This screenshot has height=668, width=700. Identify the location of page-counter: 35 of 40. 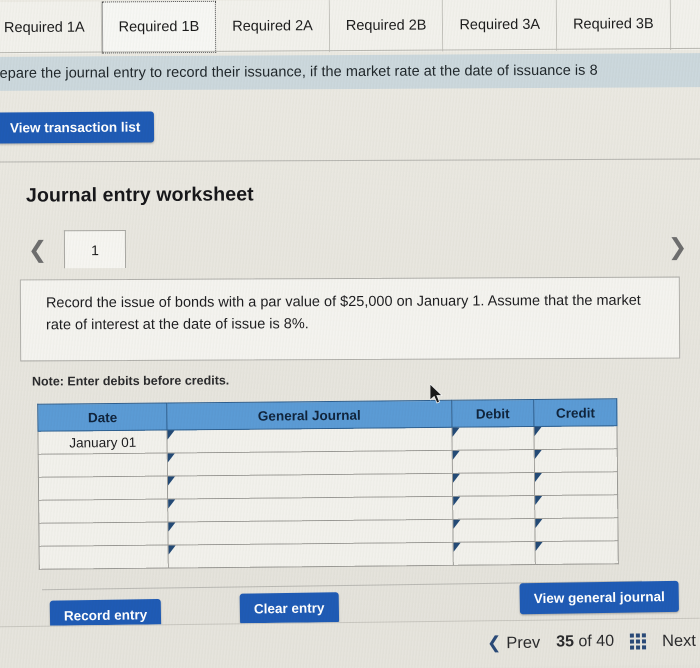
(585, 642).